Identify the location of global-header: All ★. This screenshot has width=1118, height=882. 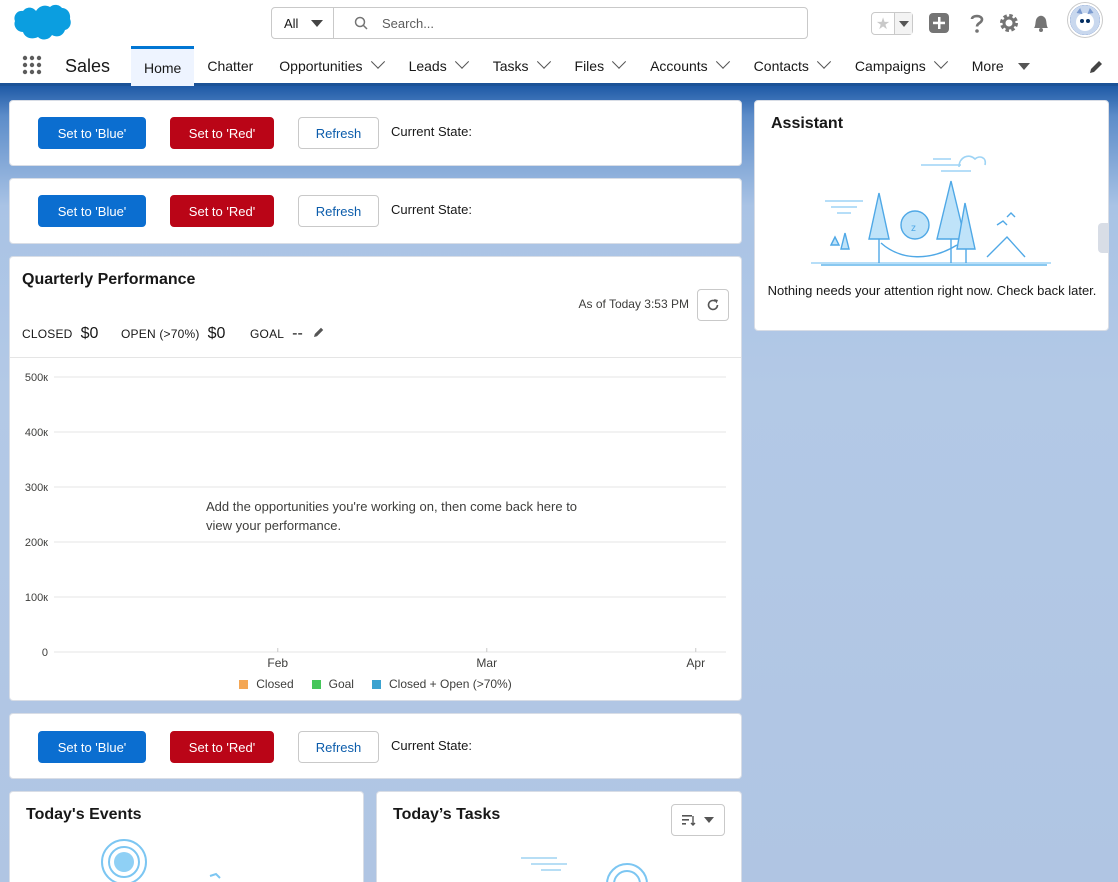
(559, 23).